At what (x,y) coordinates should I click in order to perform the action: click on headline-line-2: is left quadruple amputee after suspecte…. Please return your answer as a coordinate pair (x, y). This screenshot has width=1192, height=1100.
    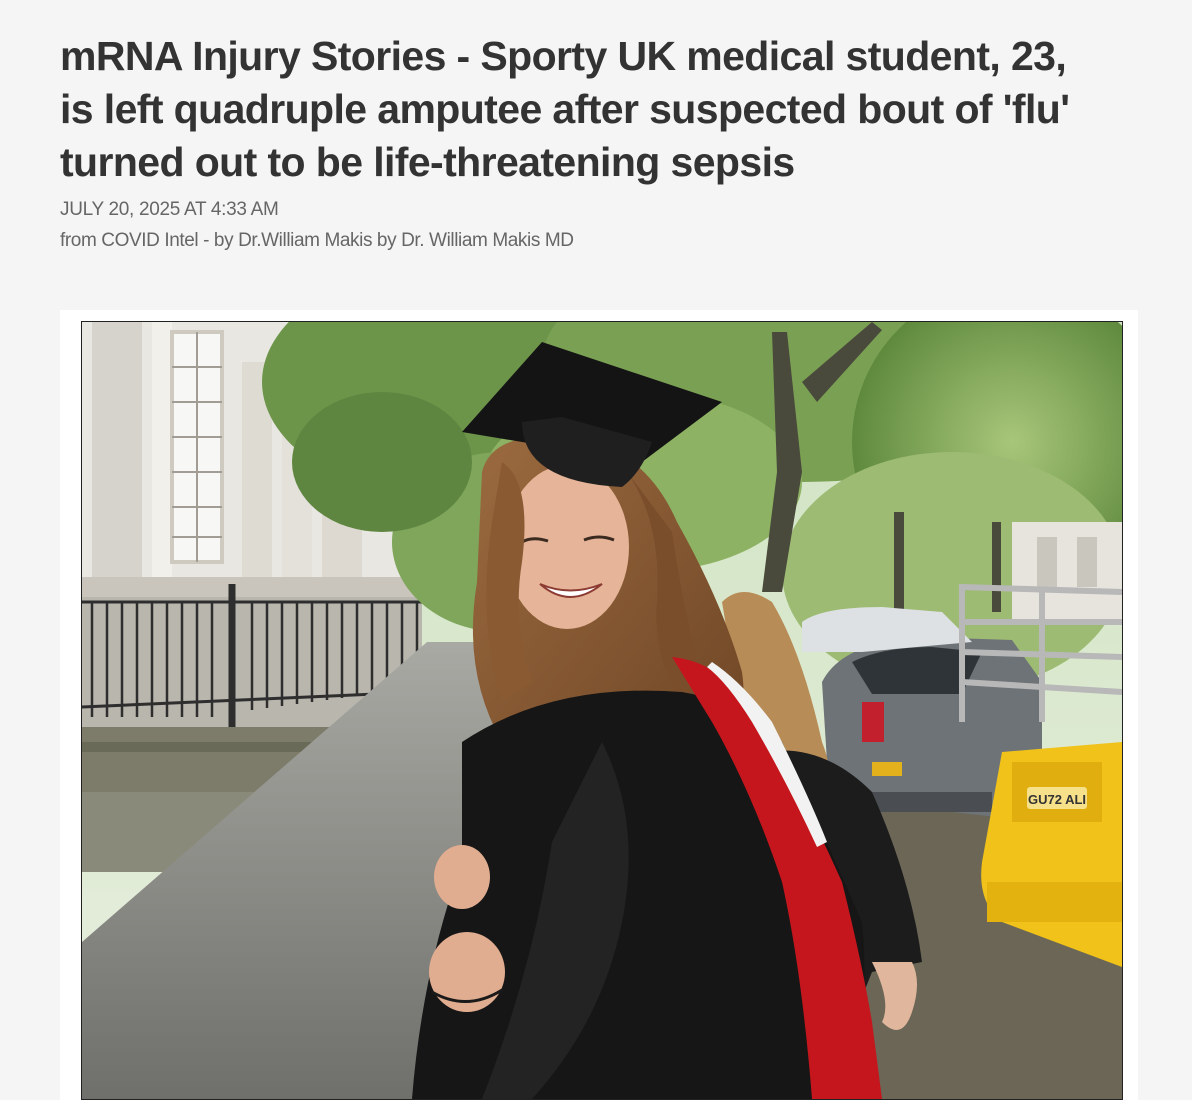
    Looking at the image, I should click on (565, 109).